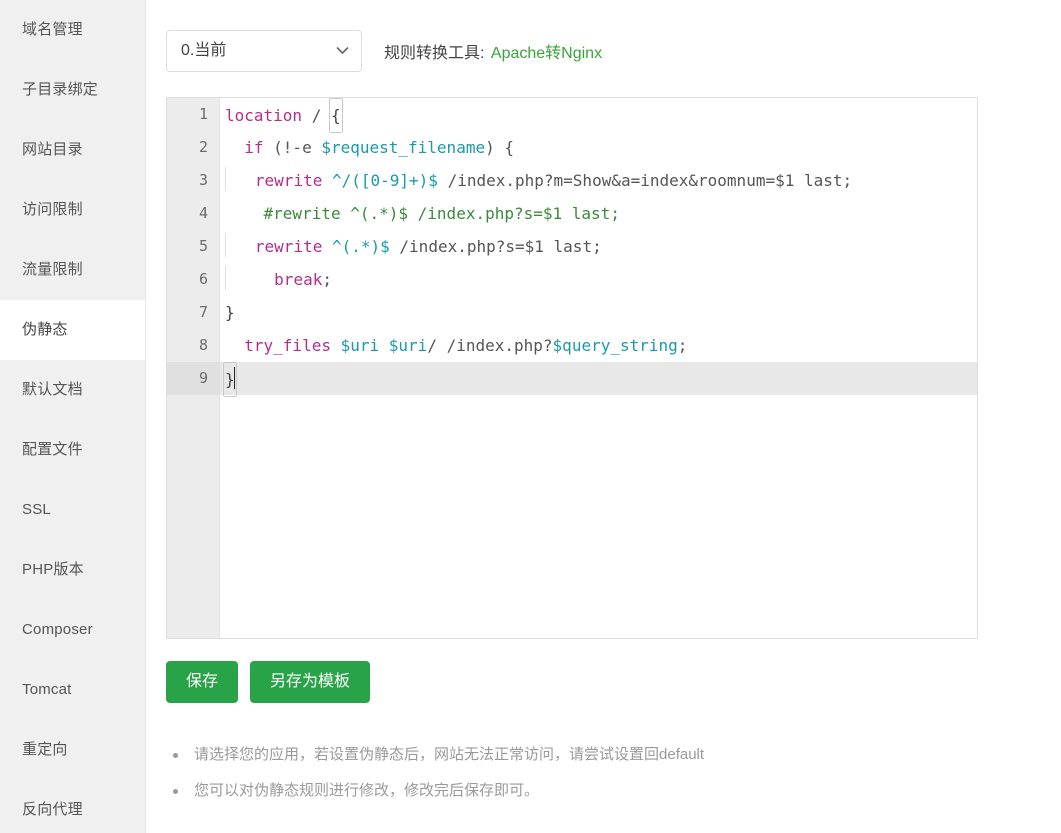 The width and height of the screenshot is (1061, 833). I want to click on token-regex: ^(.*)$, so click(356, 246).